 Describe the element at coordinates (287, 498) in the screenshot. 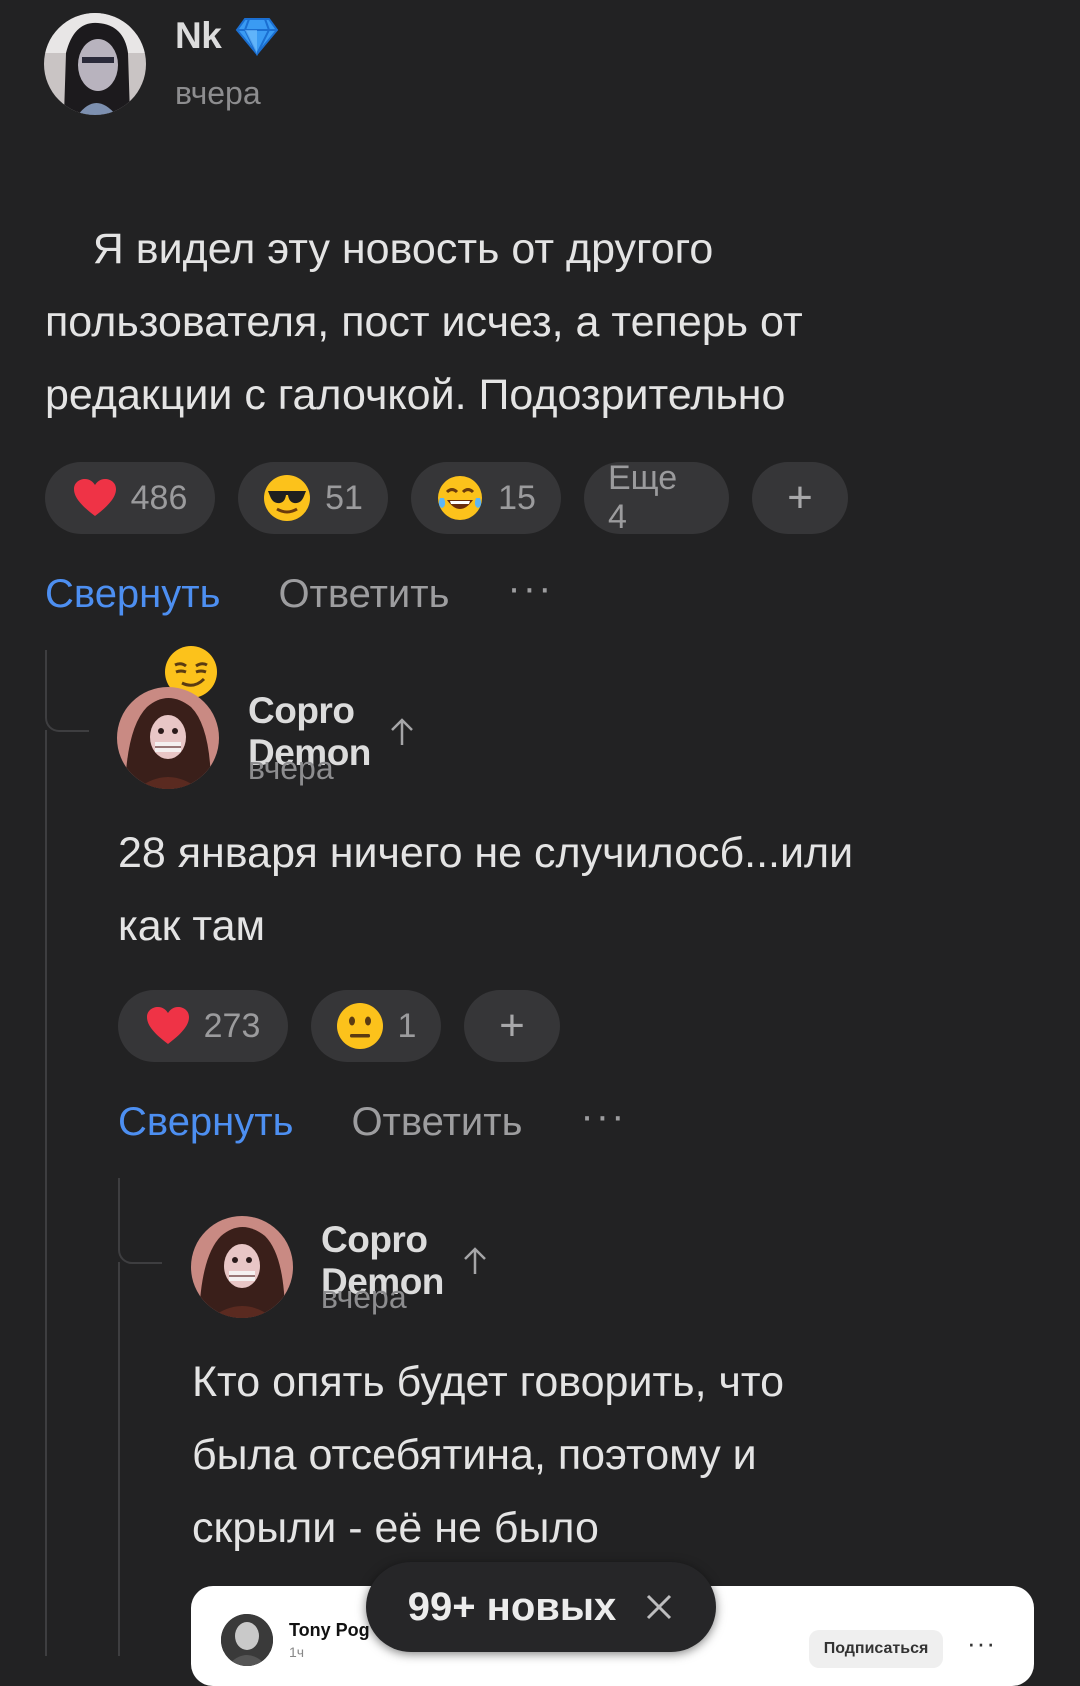

I see `sunglasses-emoji-icon` at that location.